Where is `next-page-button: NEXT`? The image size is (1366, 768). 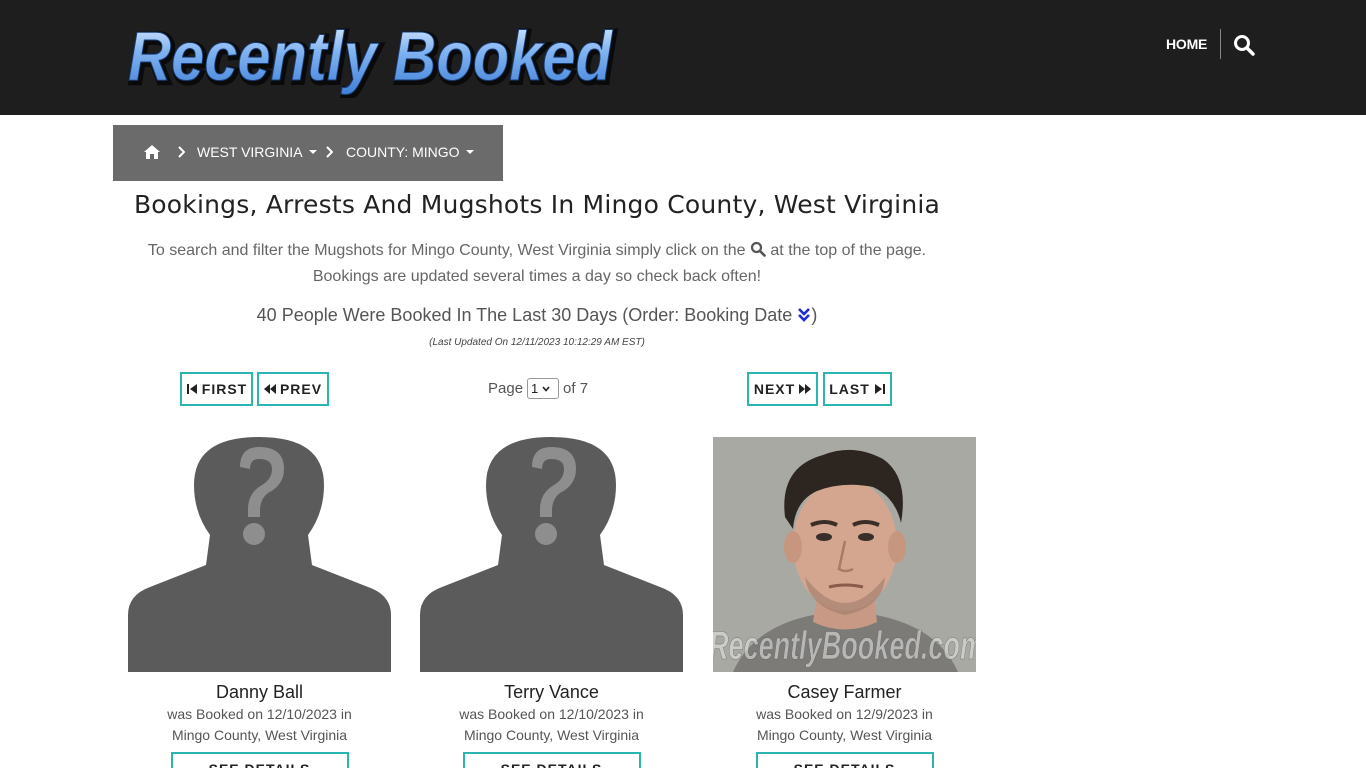
next-page-button: NEXT is located at coordinates (782, 389).